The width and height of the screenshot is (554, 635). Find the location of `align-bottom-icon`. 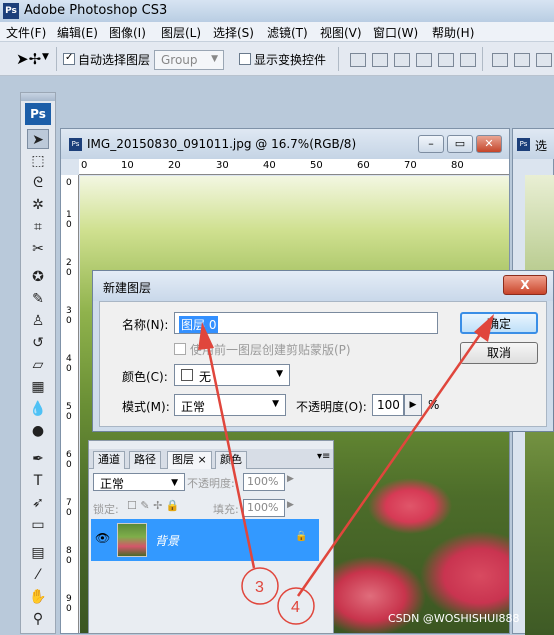

align-bottom-icon is located at coordinates (402, 60).